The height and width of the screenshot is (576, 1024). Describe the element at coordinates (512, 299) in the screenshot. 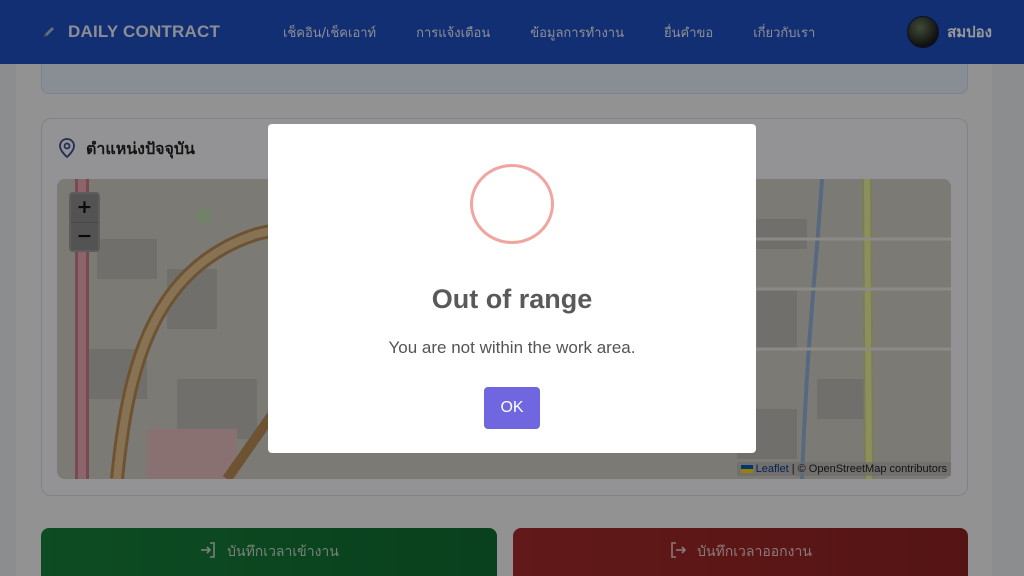

I see `dialog-title: Out of range` at that location.